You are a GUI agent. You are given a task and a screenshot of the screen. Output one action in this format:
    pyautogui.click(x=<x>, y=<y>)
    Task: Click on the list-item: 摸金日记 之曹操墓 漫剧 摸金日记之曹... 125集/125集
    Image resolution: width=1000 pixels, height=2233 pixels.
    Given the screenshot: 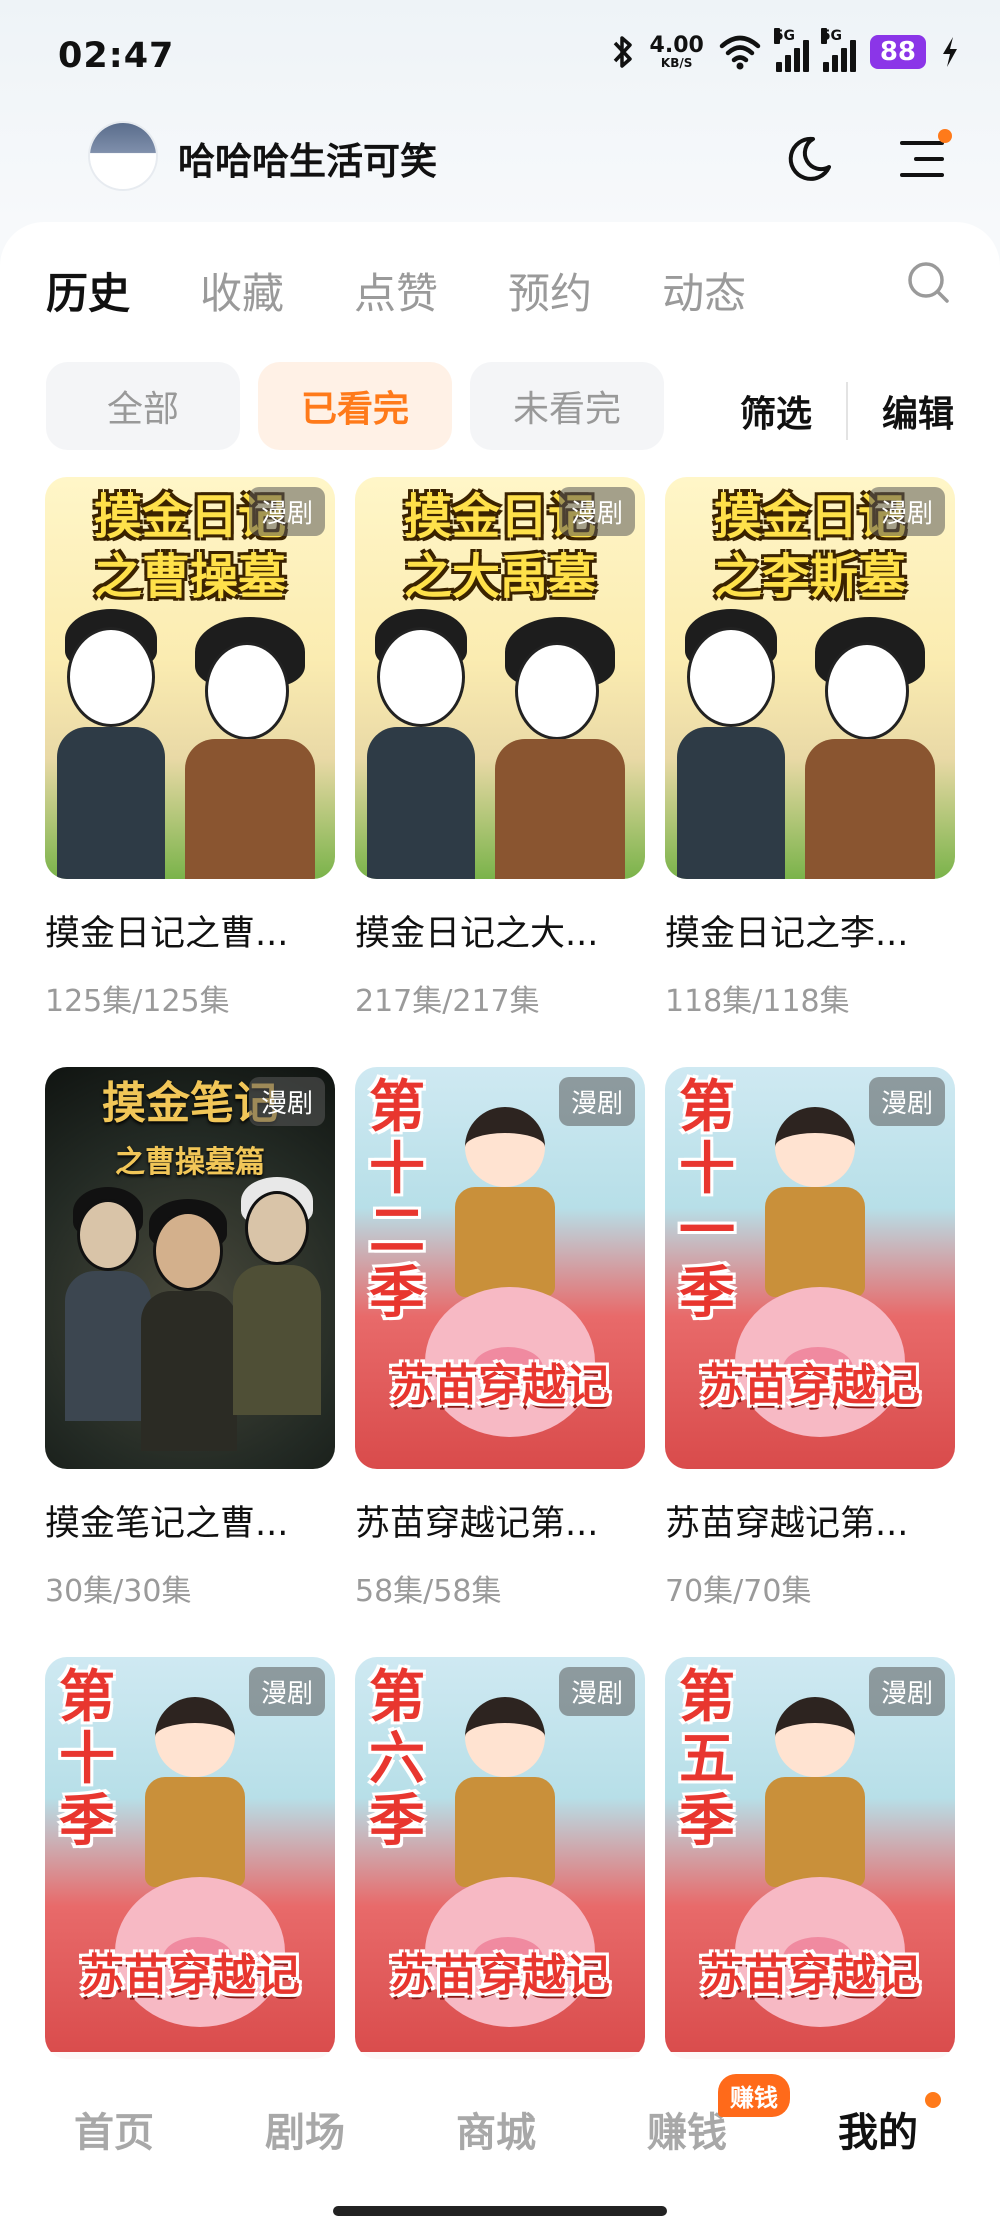 What is the action you would take?
    pyautogui.click(x=190, y=748)
    